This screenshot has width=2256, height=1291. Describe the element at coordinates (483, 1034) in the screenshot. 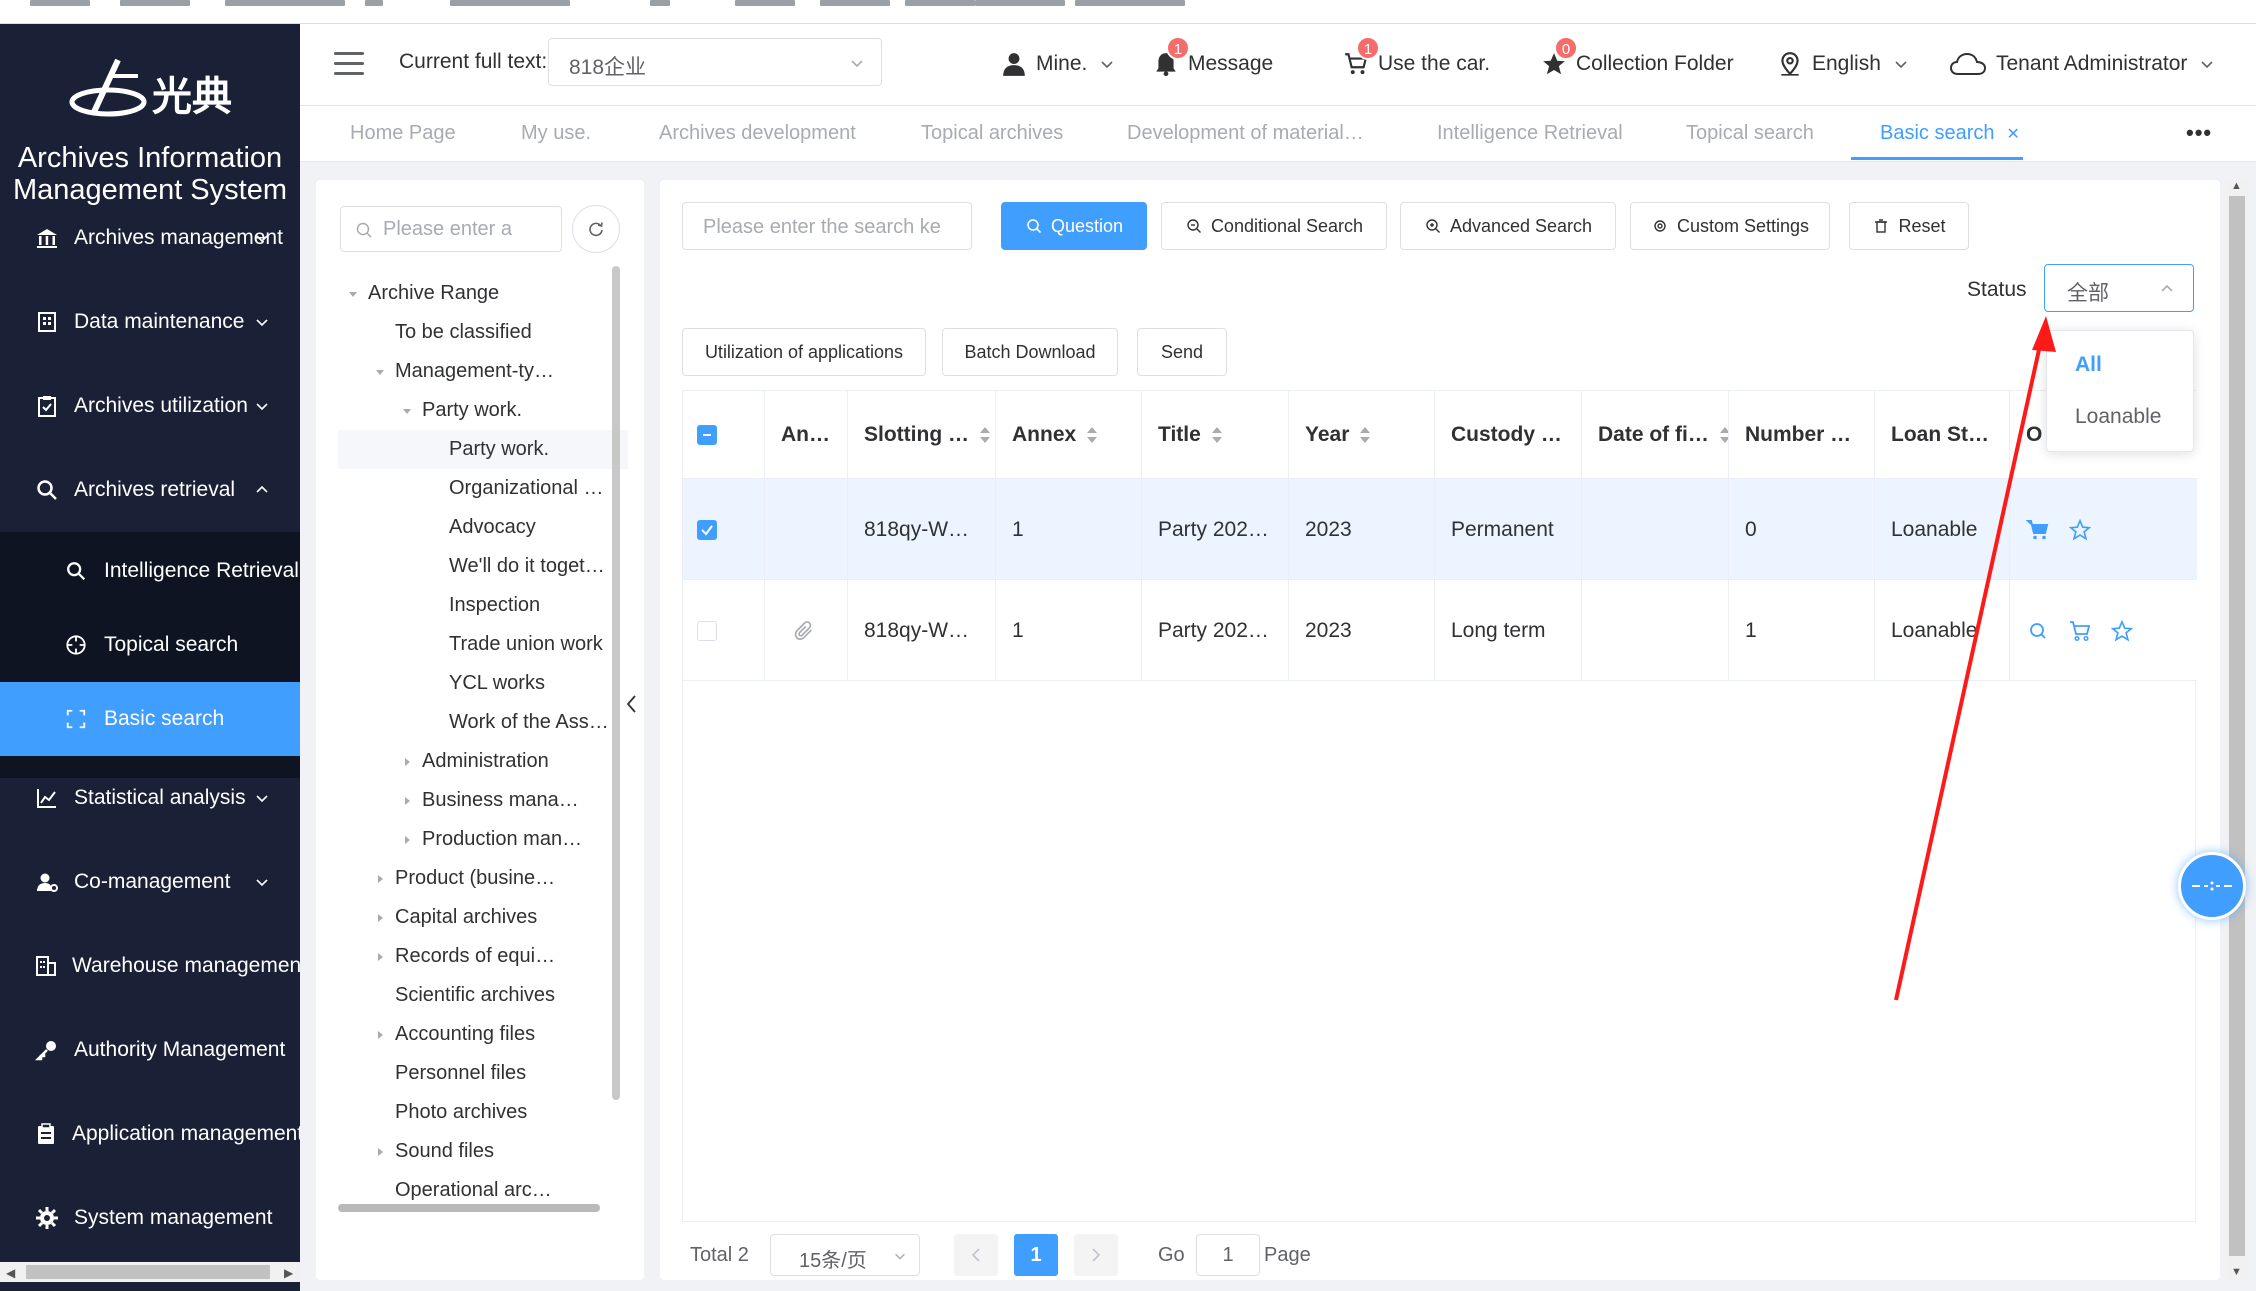

I see `tree-node: Accounting files` at that location.